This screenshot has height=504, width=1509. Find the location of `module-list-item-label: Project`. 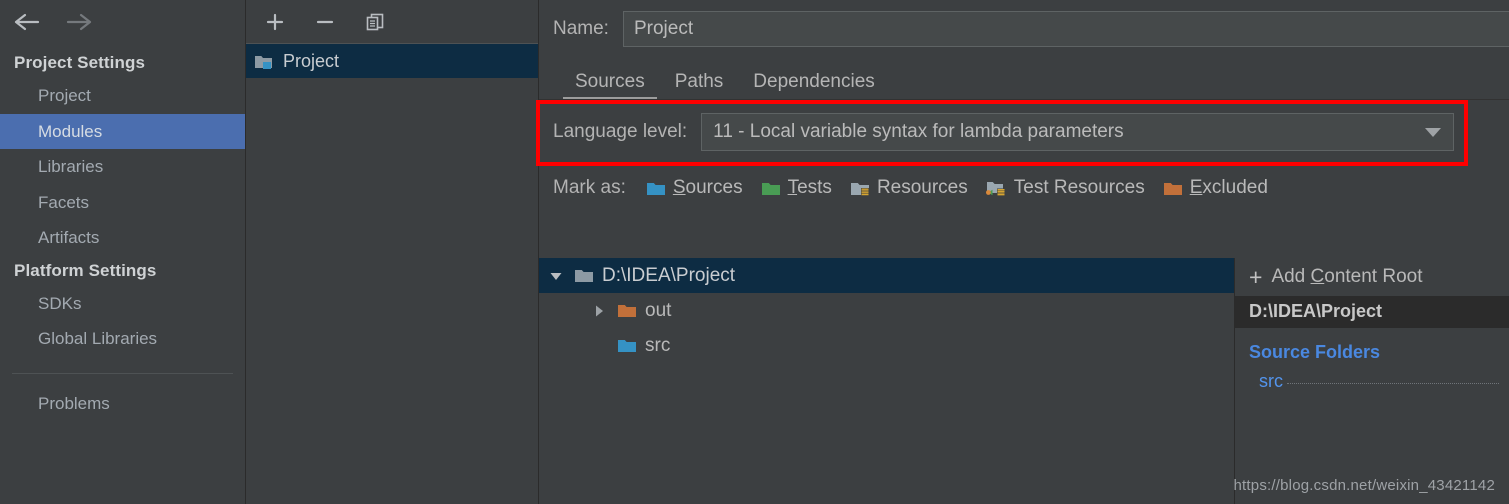

module-list-item-label: Project is located at coordinates (311, 60).